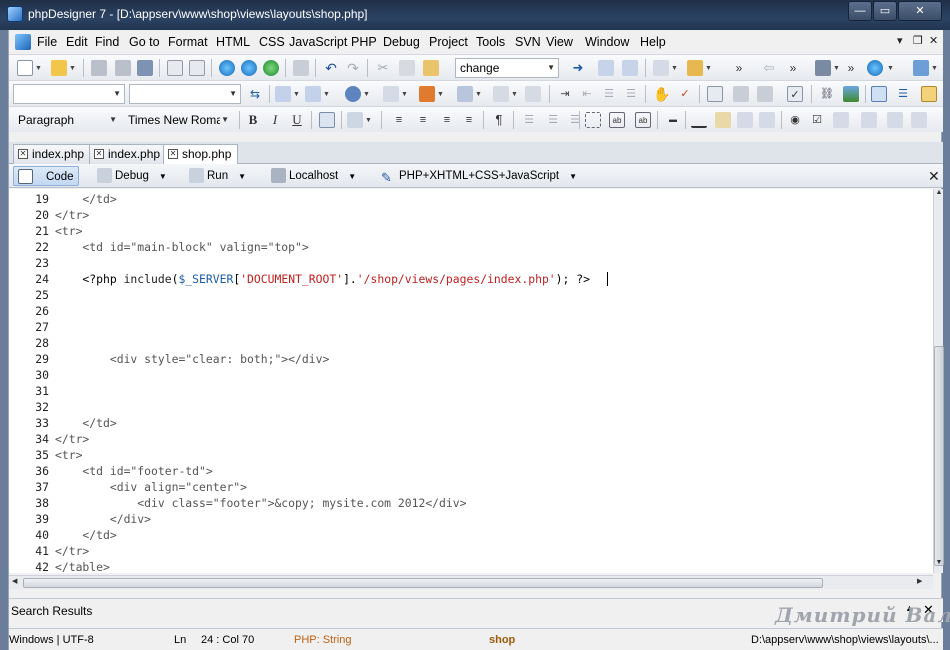 This screenshot has height=650, width=950. I want to click on refresh-icon, so click(353, 94).